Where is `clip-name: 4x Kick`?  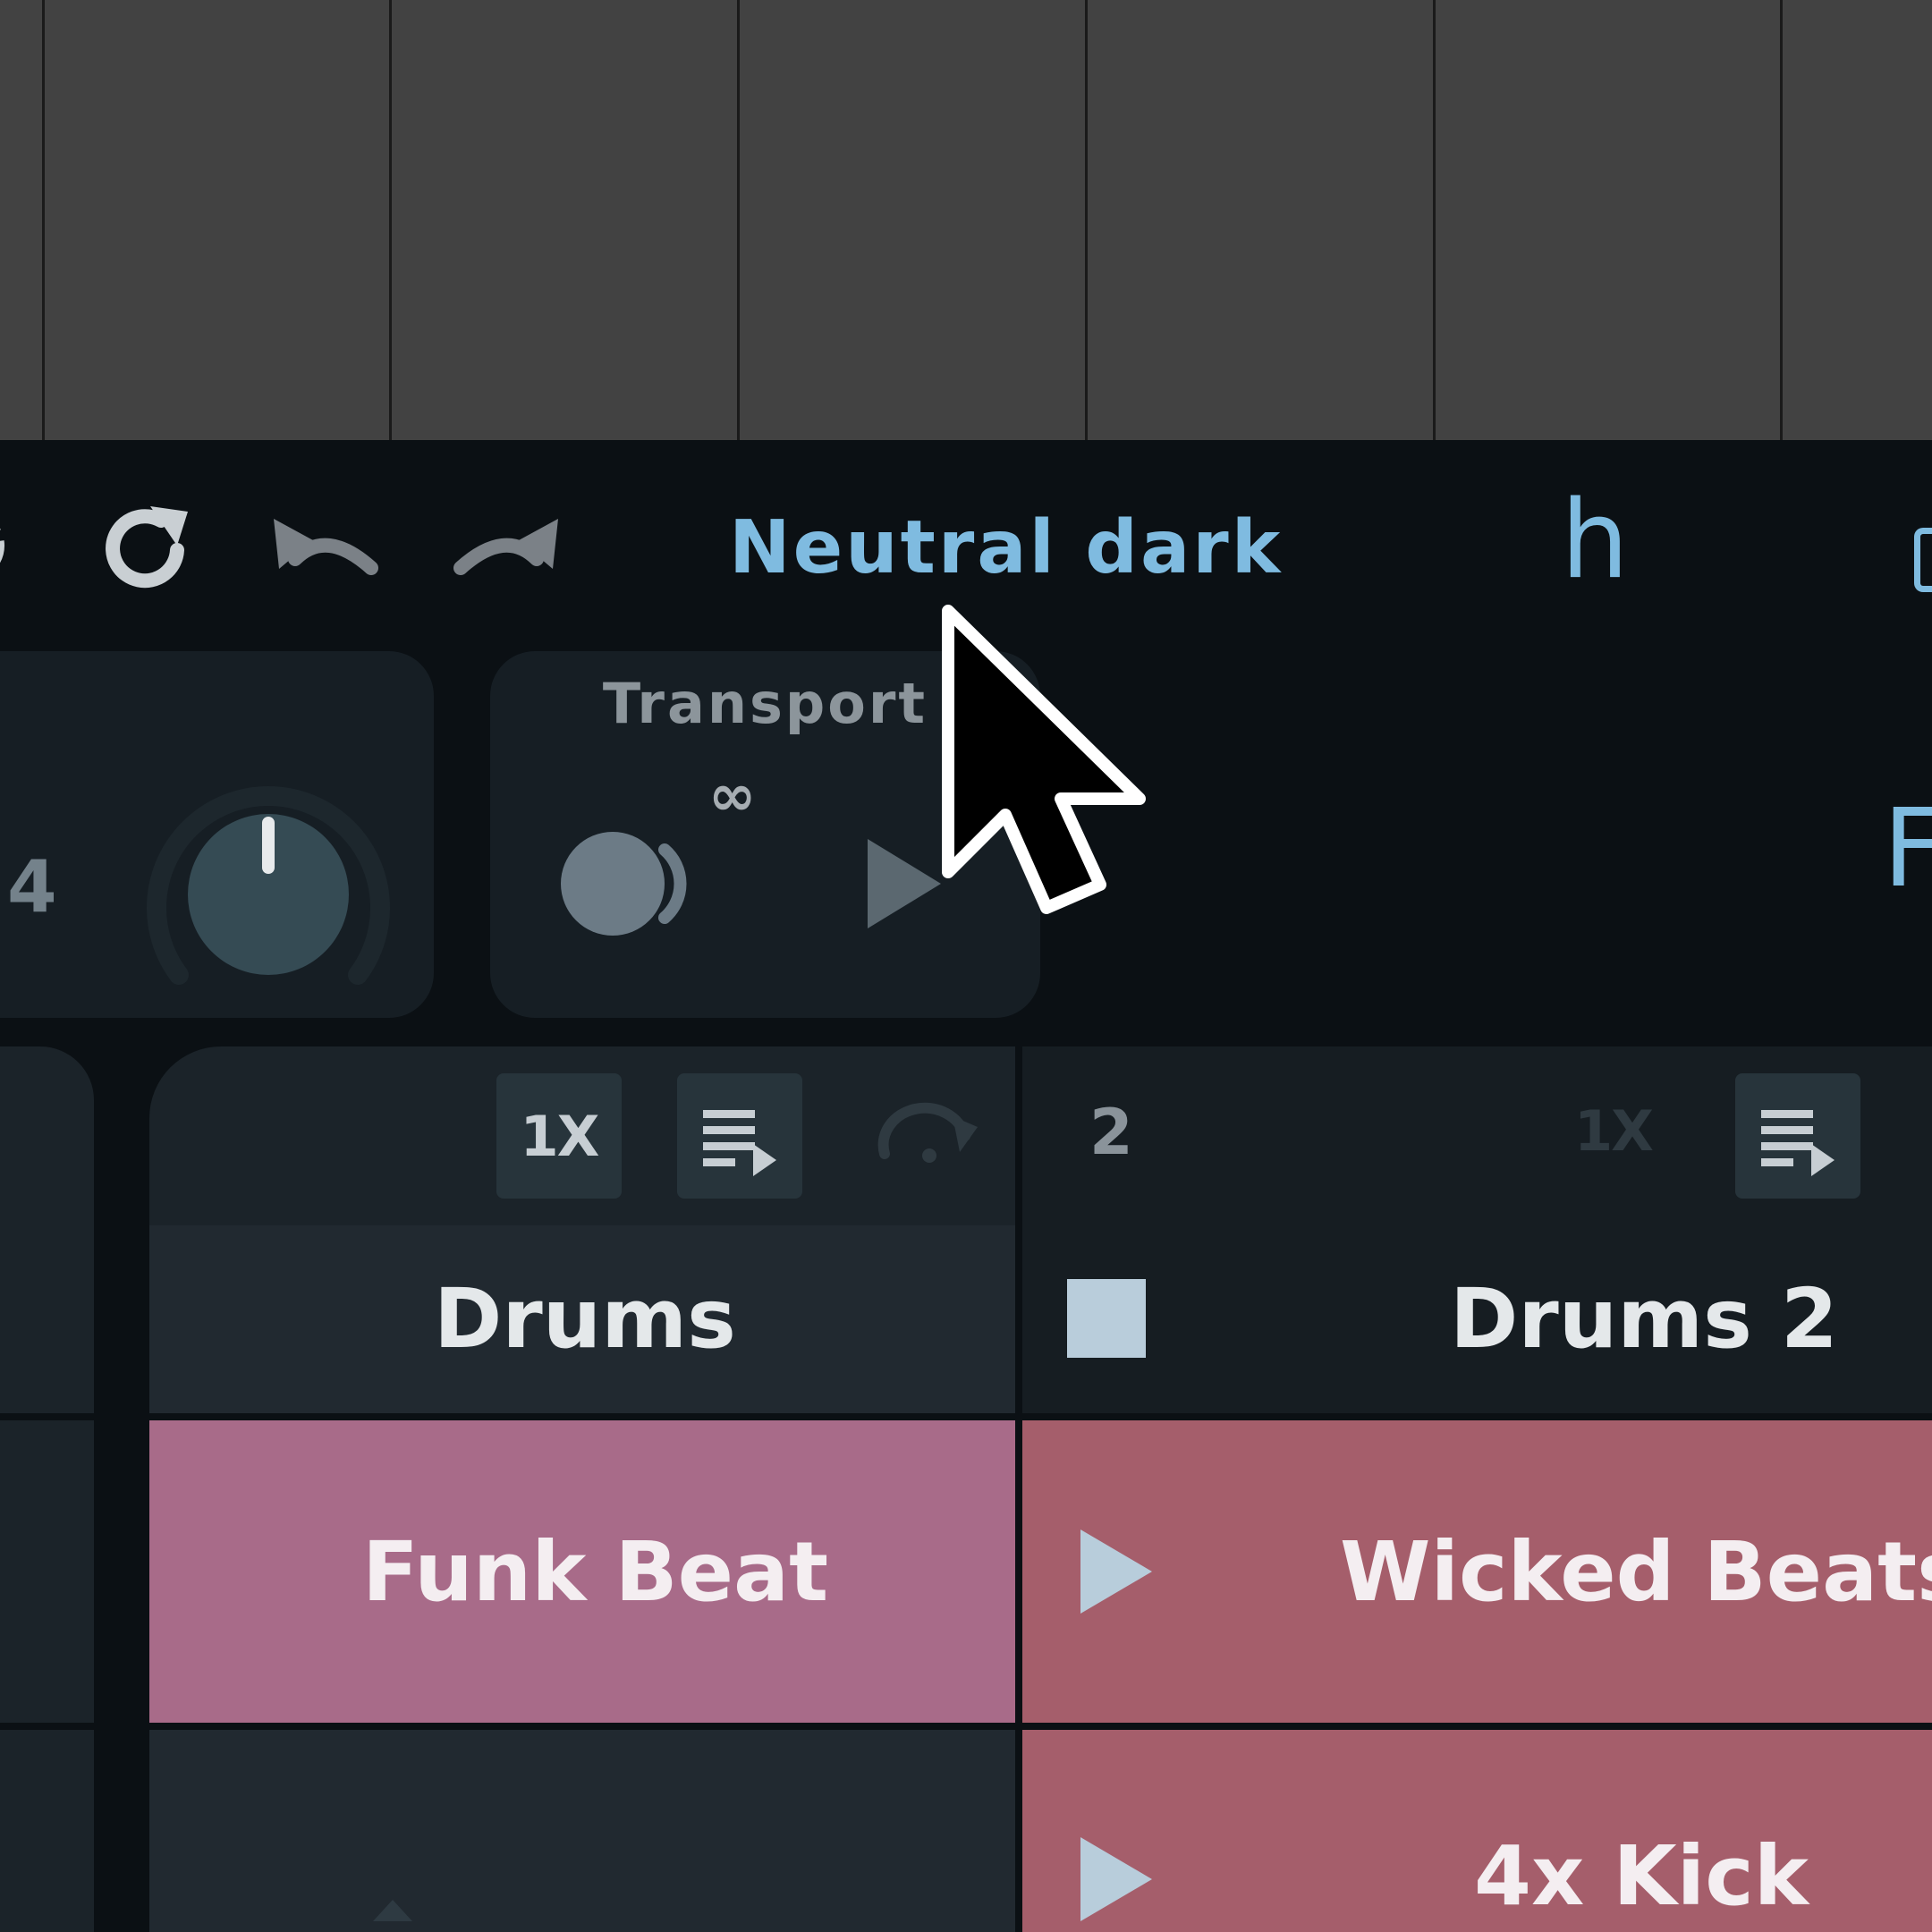 clip-name: 4x Kick is located at coordinates (1641, 1876).